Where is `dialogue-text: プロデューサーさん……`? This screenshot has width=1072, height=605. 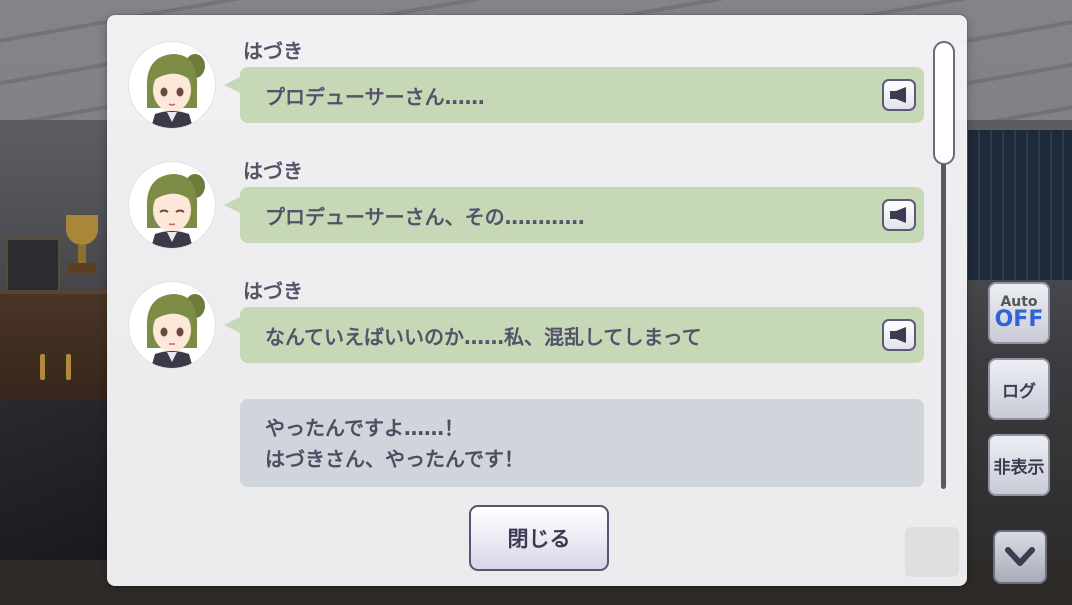 dialogue-text: プロデューサーさん…… is located at coordinates (375, 96).